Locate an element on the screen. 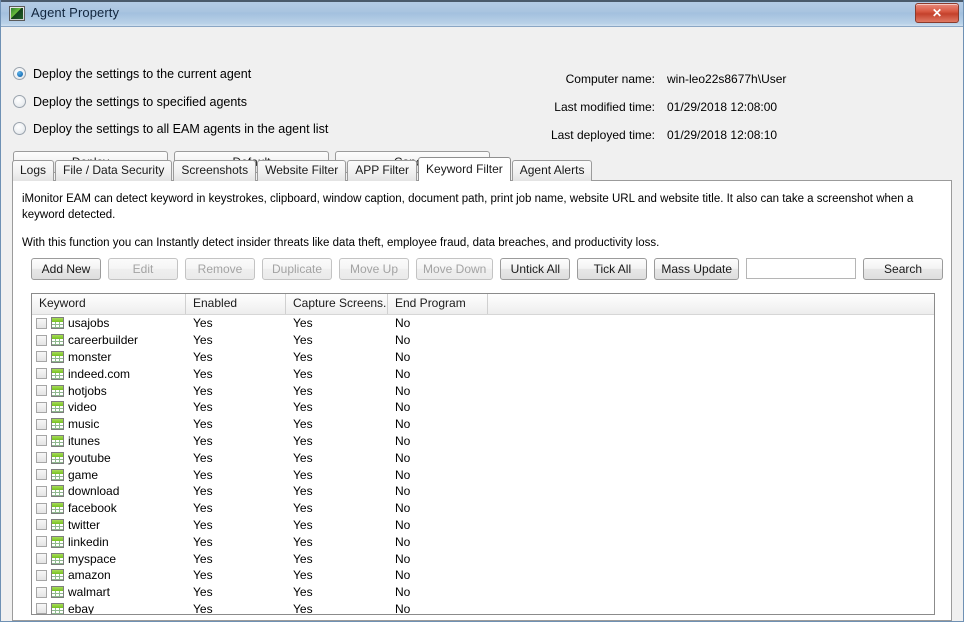 This screenshot has width=964, height=622. table-row: usajobs Yes Yes No is located at coordinates (483, 323).